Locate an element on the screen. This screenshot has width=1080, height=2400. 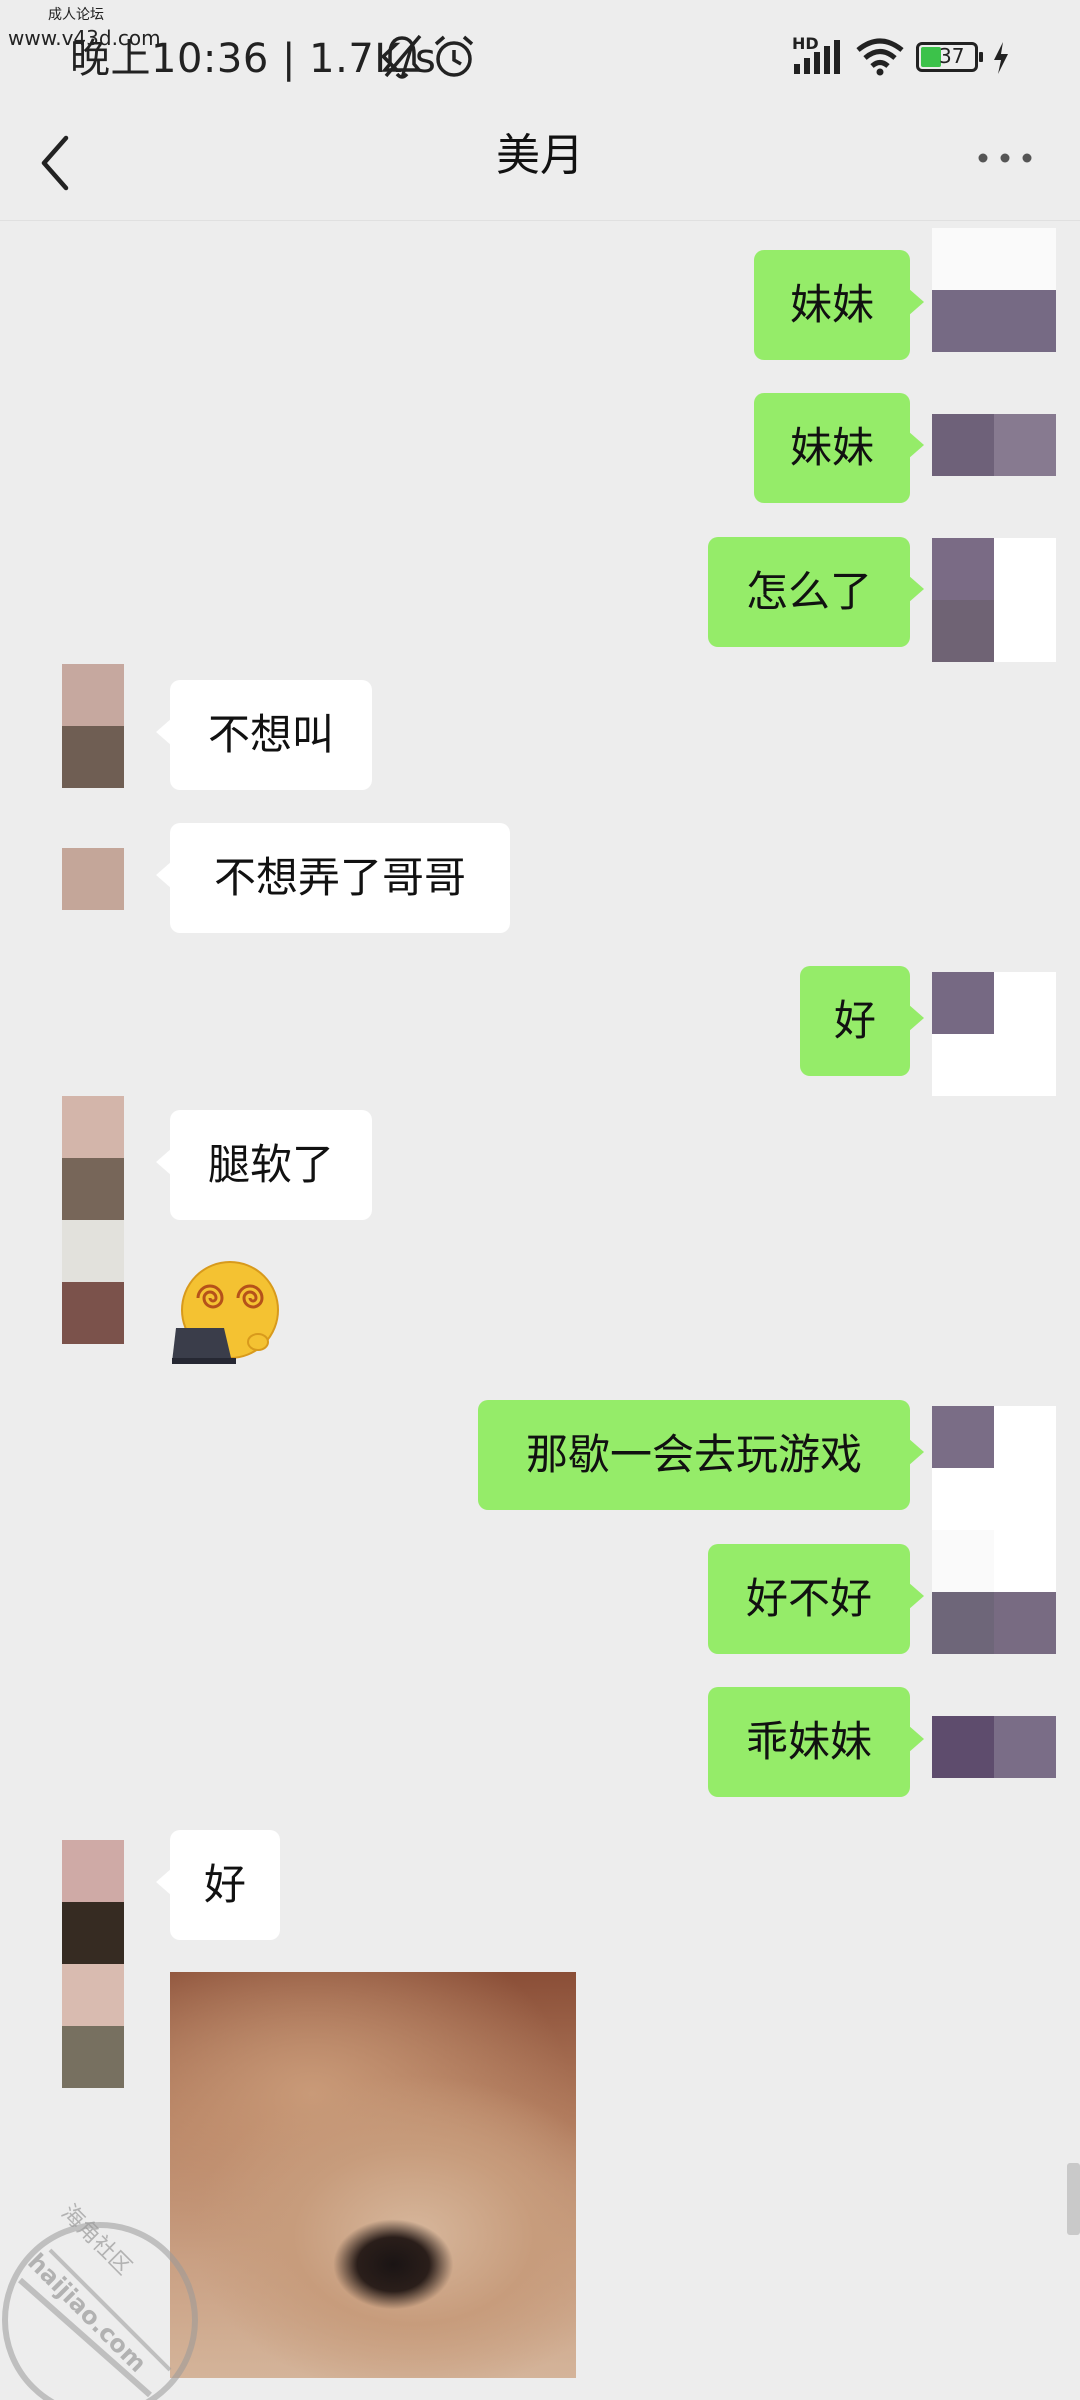
alarm-icon is located at coordinates (454, 56).